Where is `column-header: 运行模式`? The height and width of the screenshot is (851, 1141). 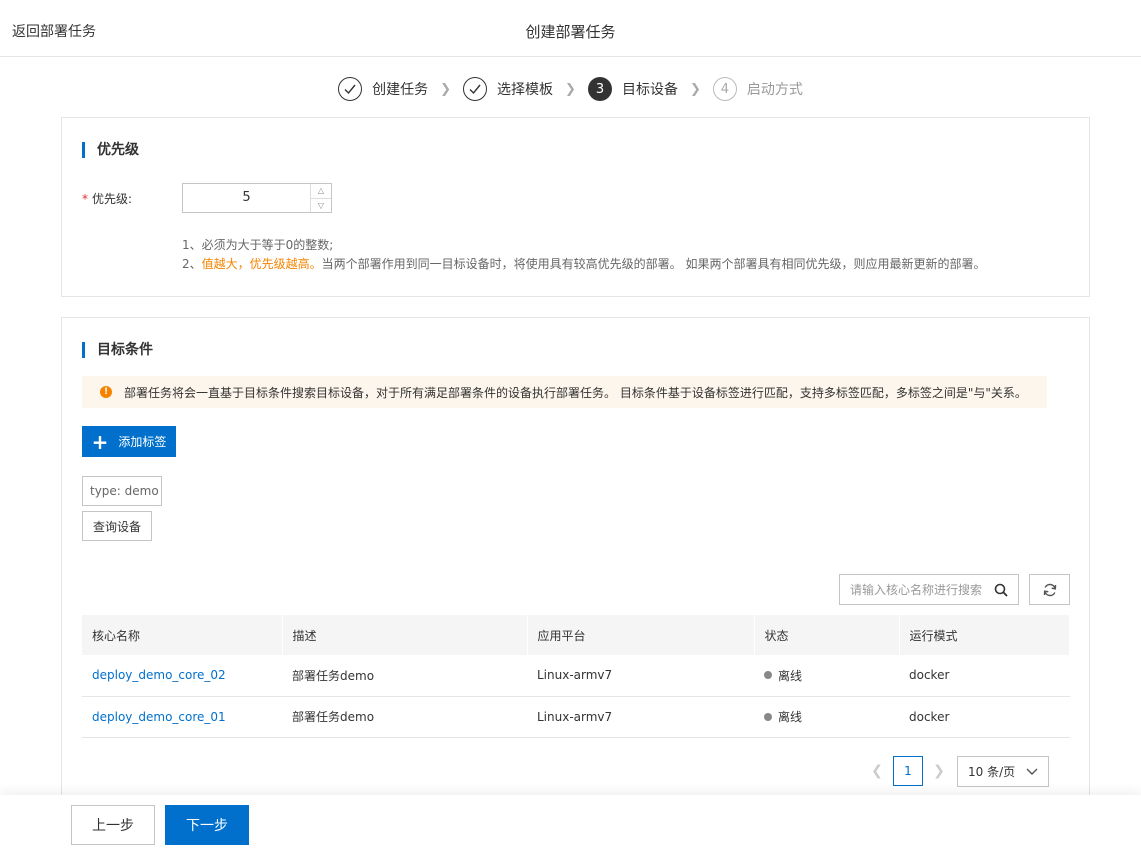 column-header: 运行模式 is located at coordinates (984, 635).